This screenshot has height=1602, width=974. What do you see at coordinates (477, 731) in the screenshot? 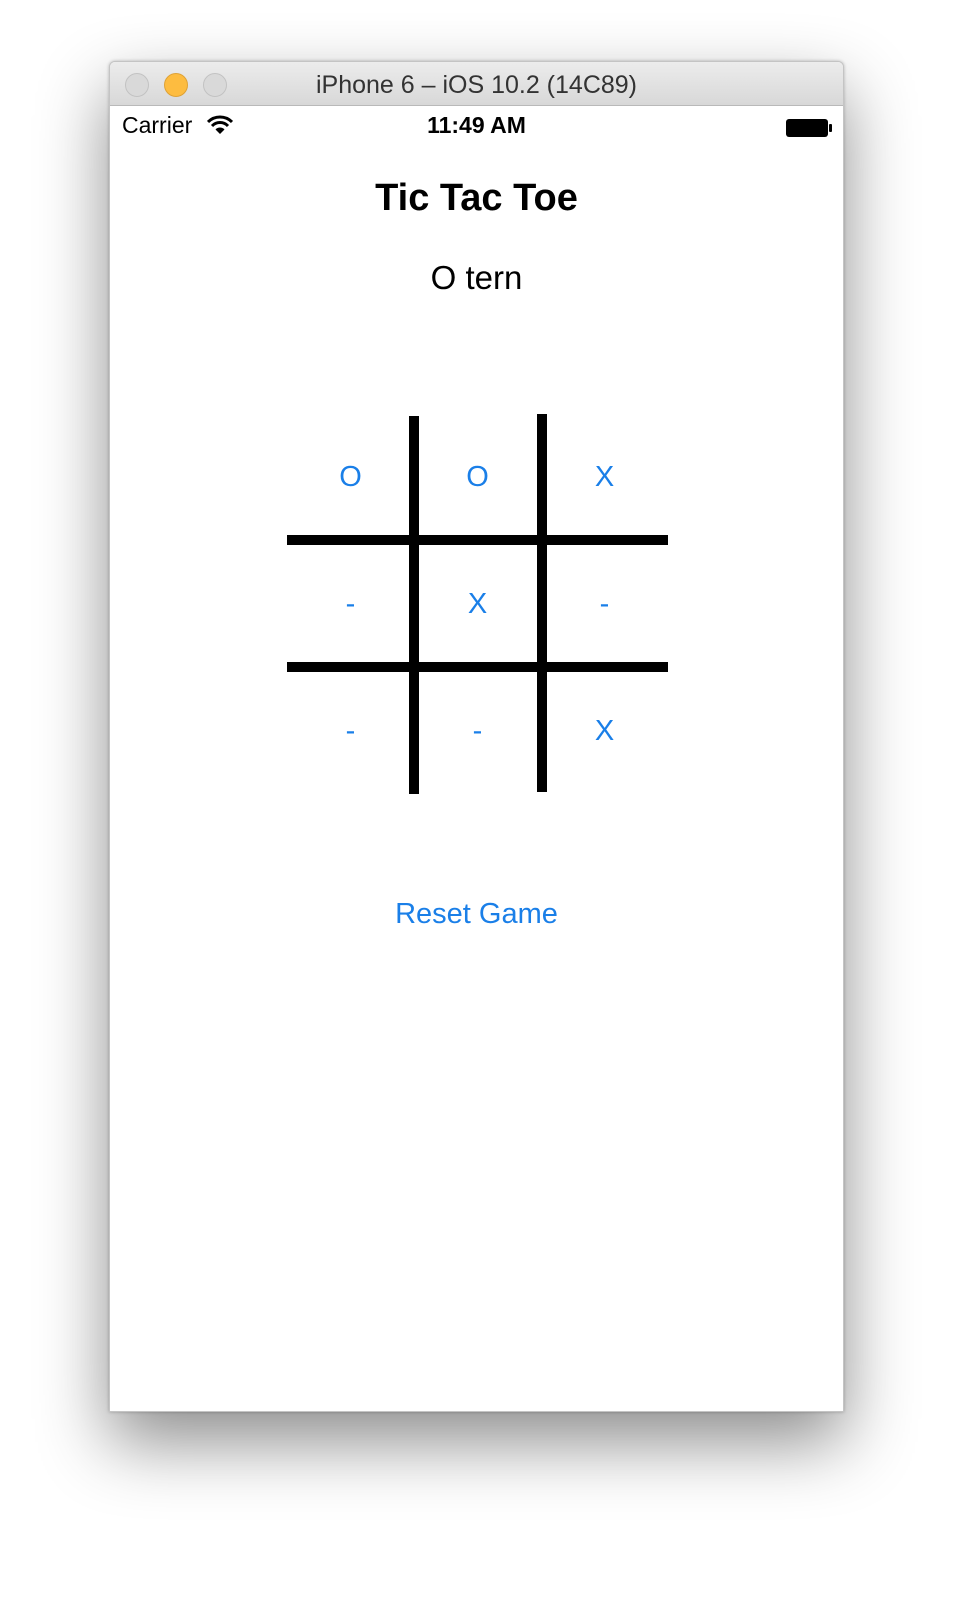
I see `board-cell-r3c2: -` at bounding box center [477, 731].